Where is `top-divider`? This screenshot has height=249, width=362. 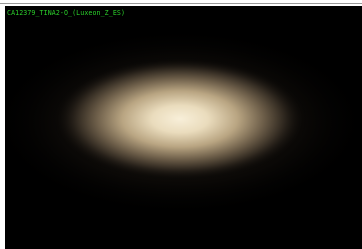 top-divider is located at coordinates (181, 2).